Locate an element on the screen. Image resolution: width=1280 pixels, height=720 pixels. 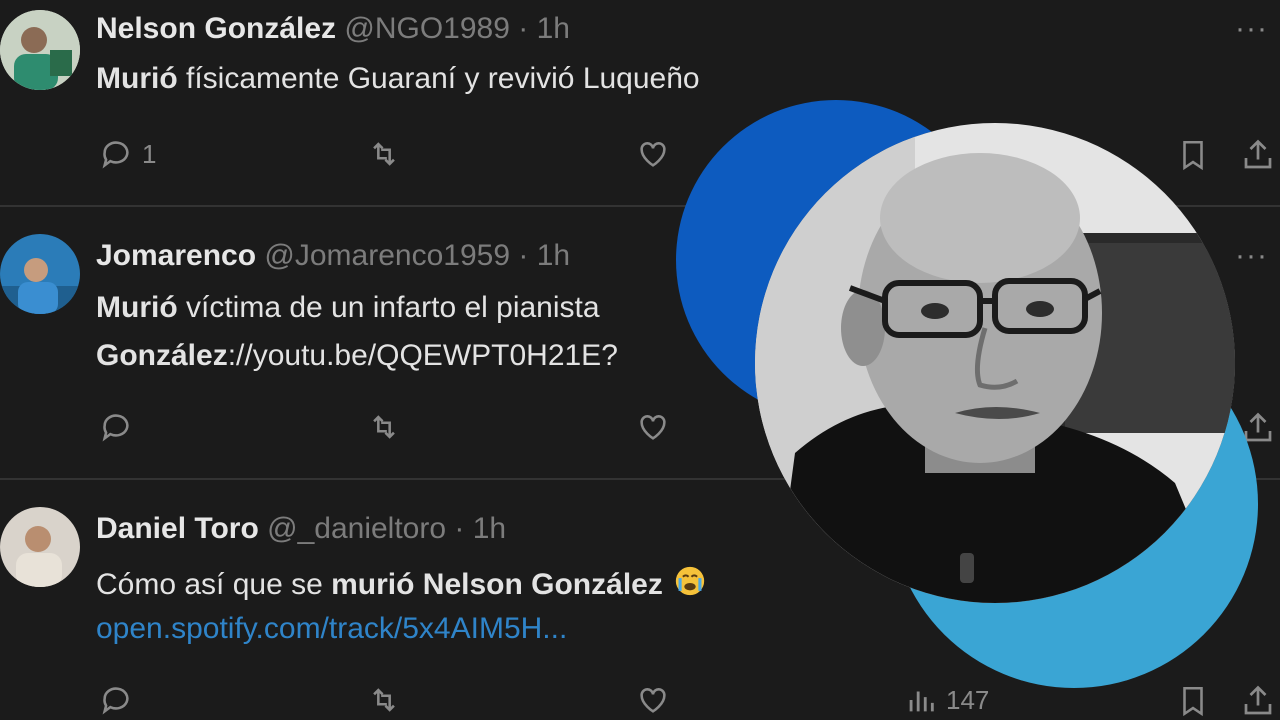
crying-face-icon is located at coordinates (690, 585).